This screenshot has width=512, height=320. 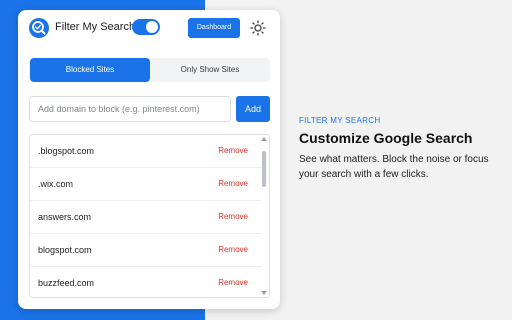 I want to click on app-title: Filter My Search, so click(x=95, y=27).